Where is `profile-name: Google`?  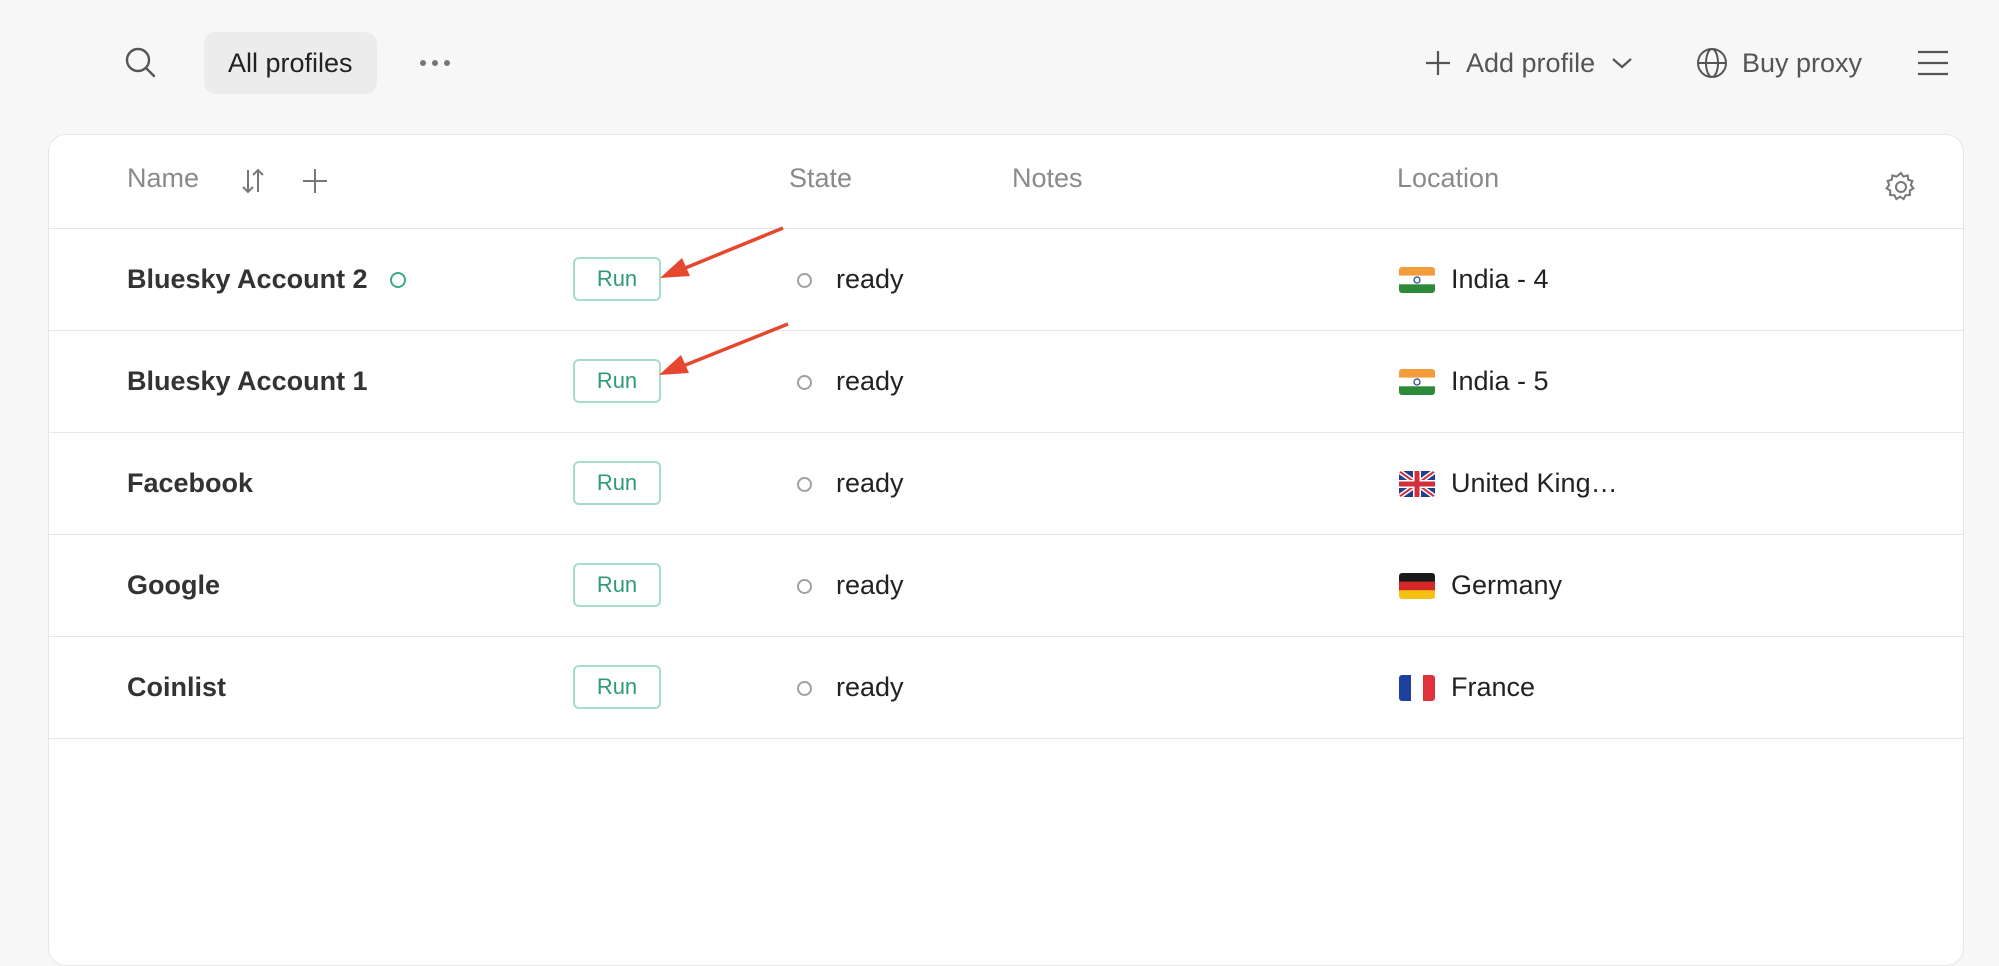 profile-name: Google is located at coordinates (173, 585).